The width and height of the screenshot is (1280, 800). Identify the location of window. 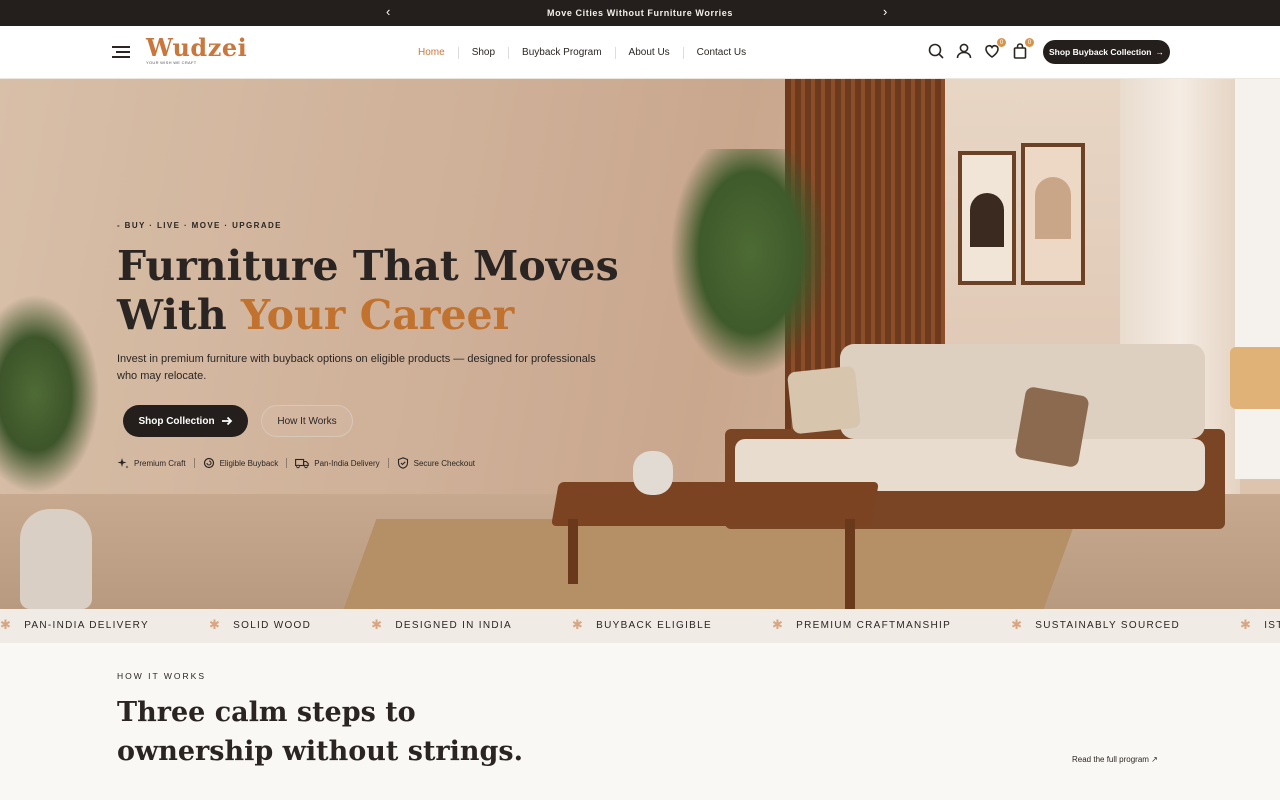
(1257, 279).